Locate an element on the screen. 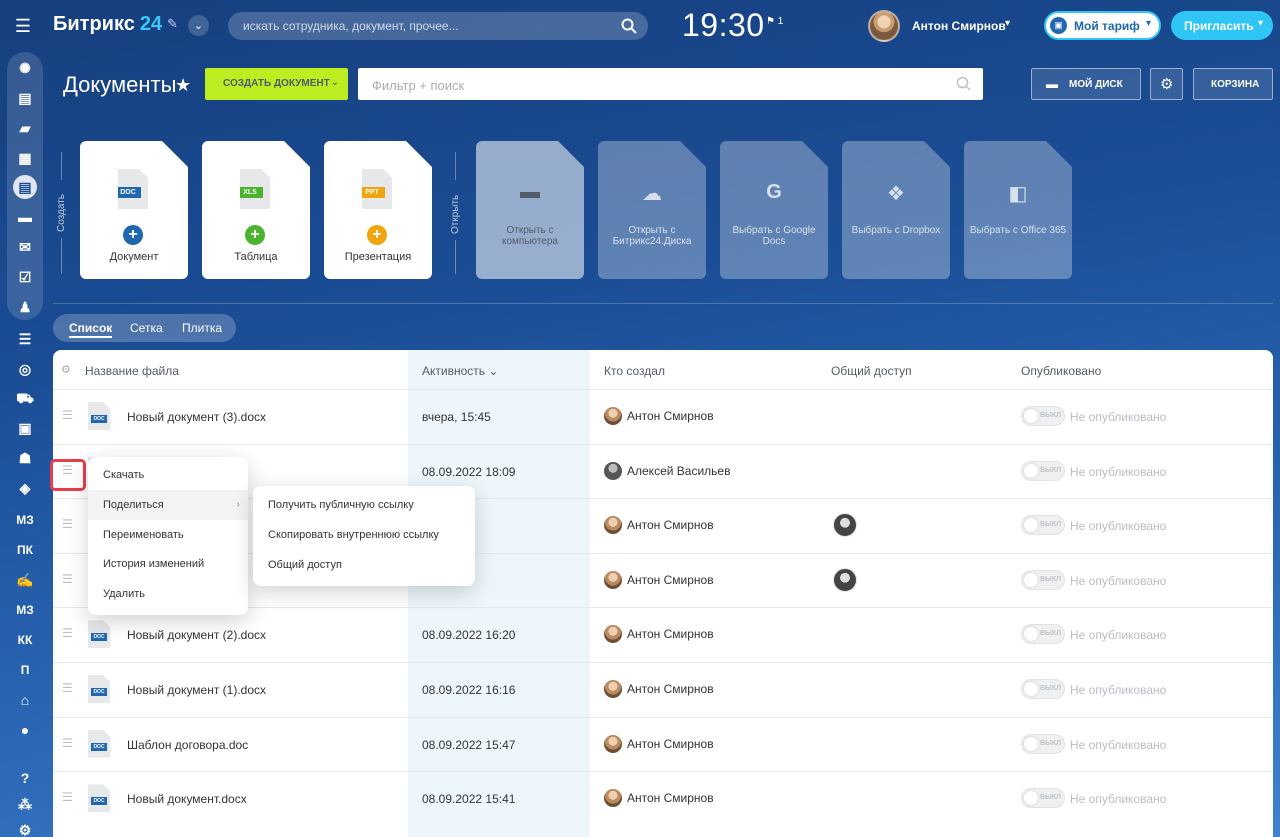 The image size is (1280, 837). calendar-icon: ▦ is located at coordinates (25, 158).